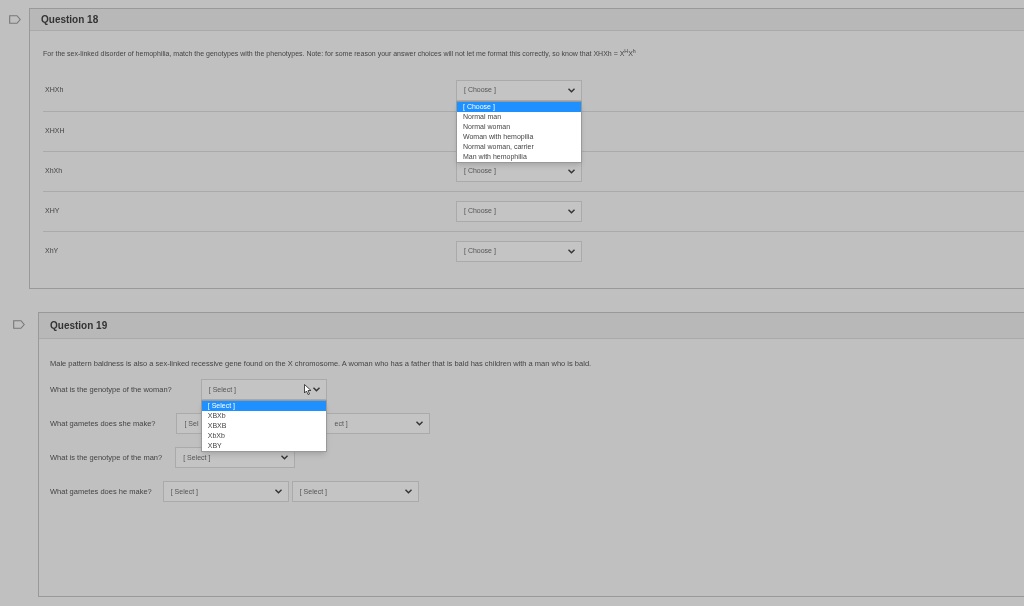 This screenshot has height=606, width=1024. Describe the element at coordinates (79, 326) in the screenshot. I see `question-title: Question 19` at that location.